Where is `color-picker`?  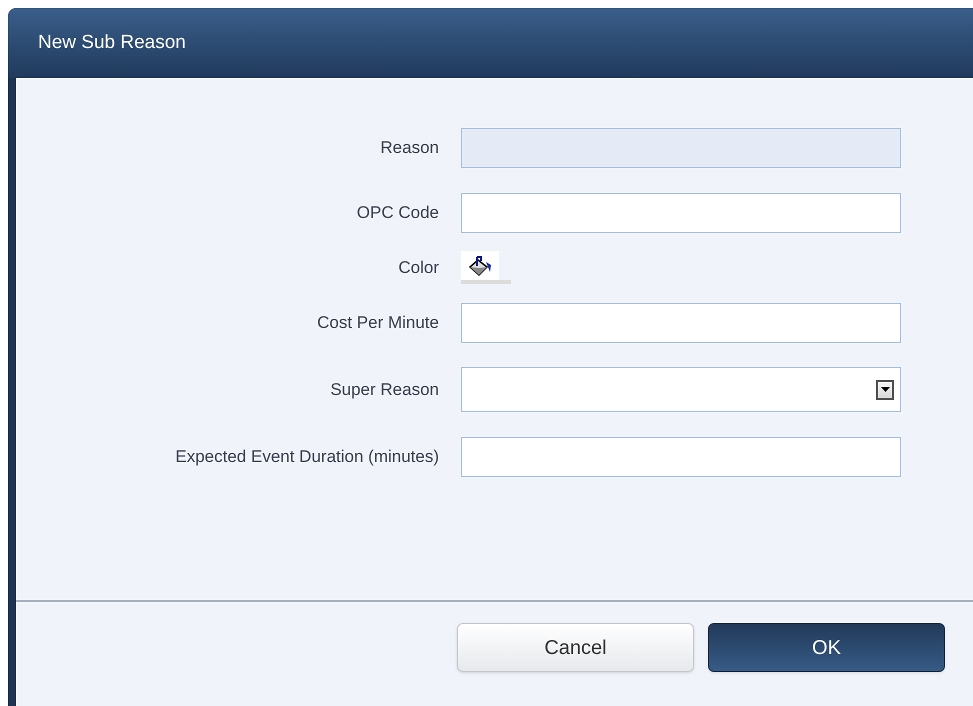
color-picker is located at coordinates (486, 267).